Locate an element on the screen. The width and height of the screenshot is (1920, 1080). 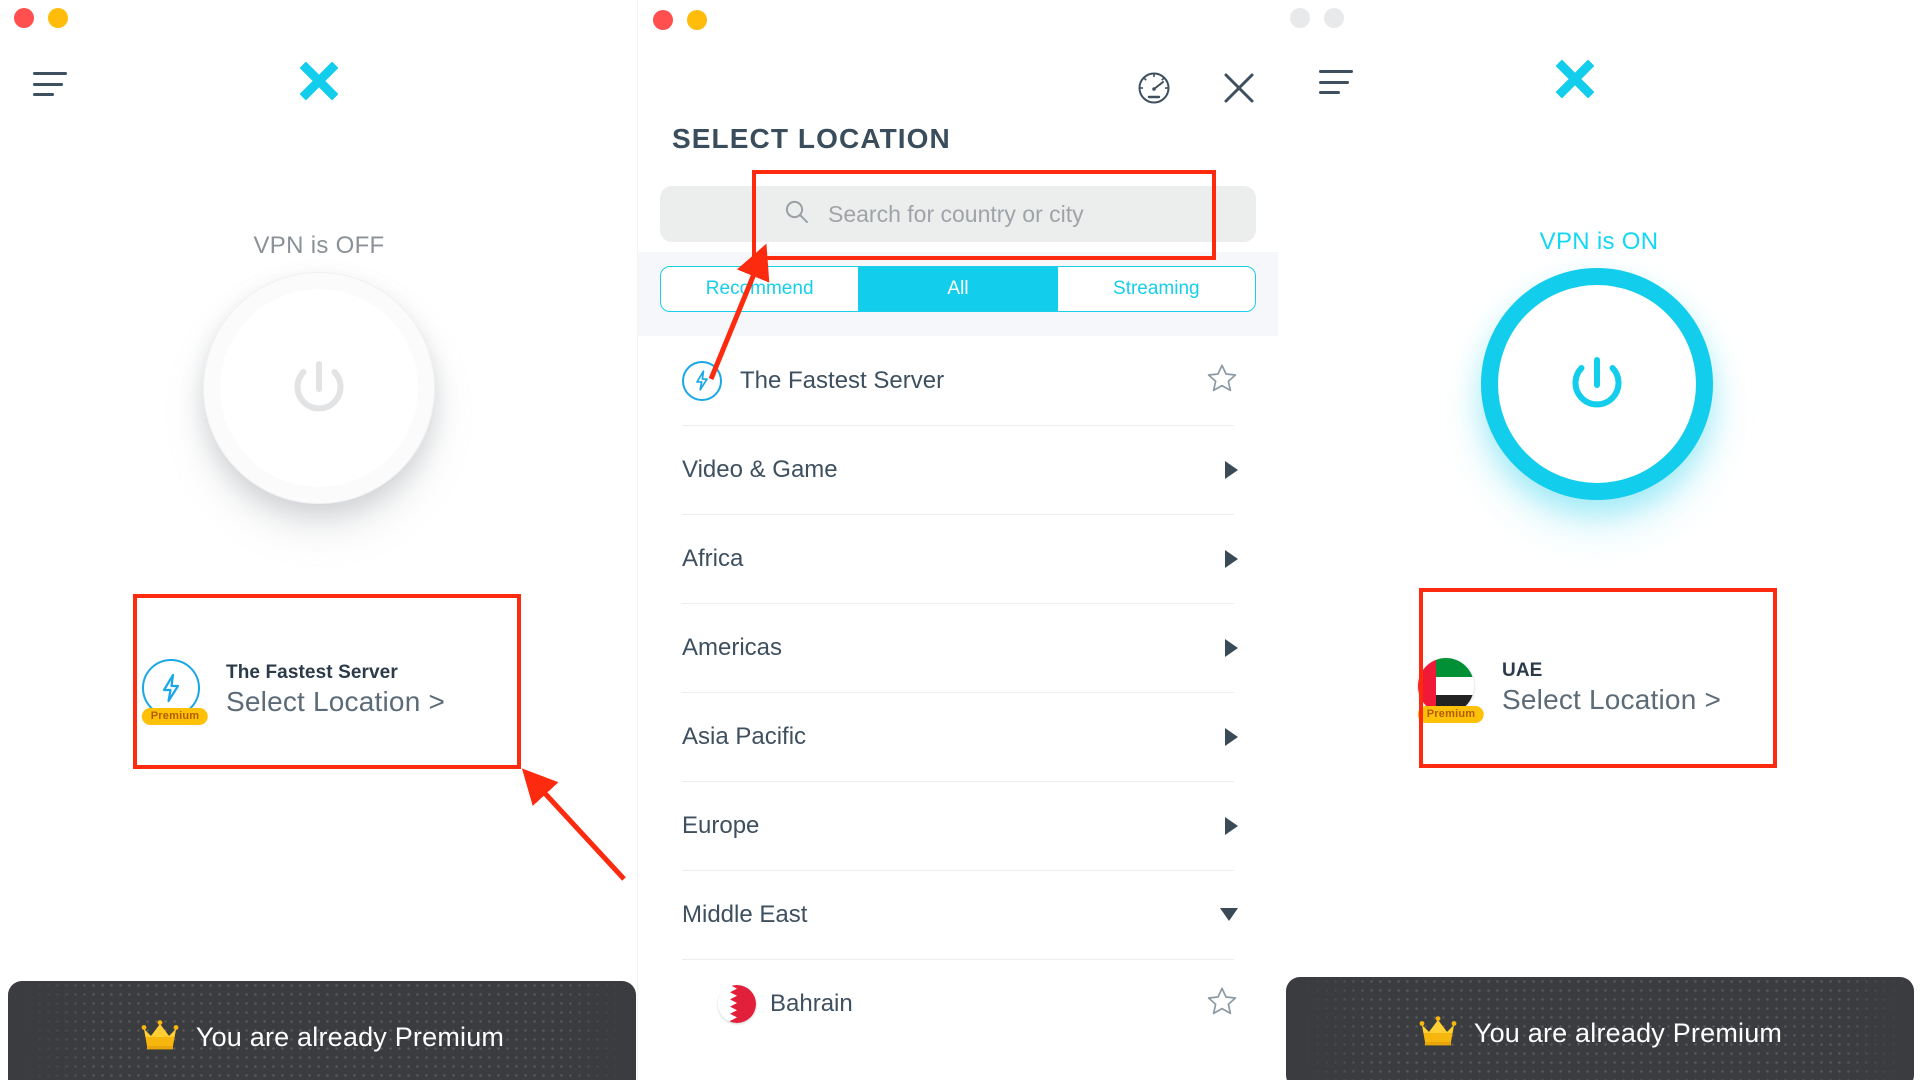
list-item-label: Africa is located at coordinates (713, 558).